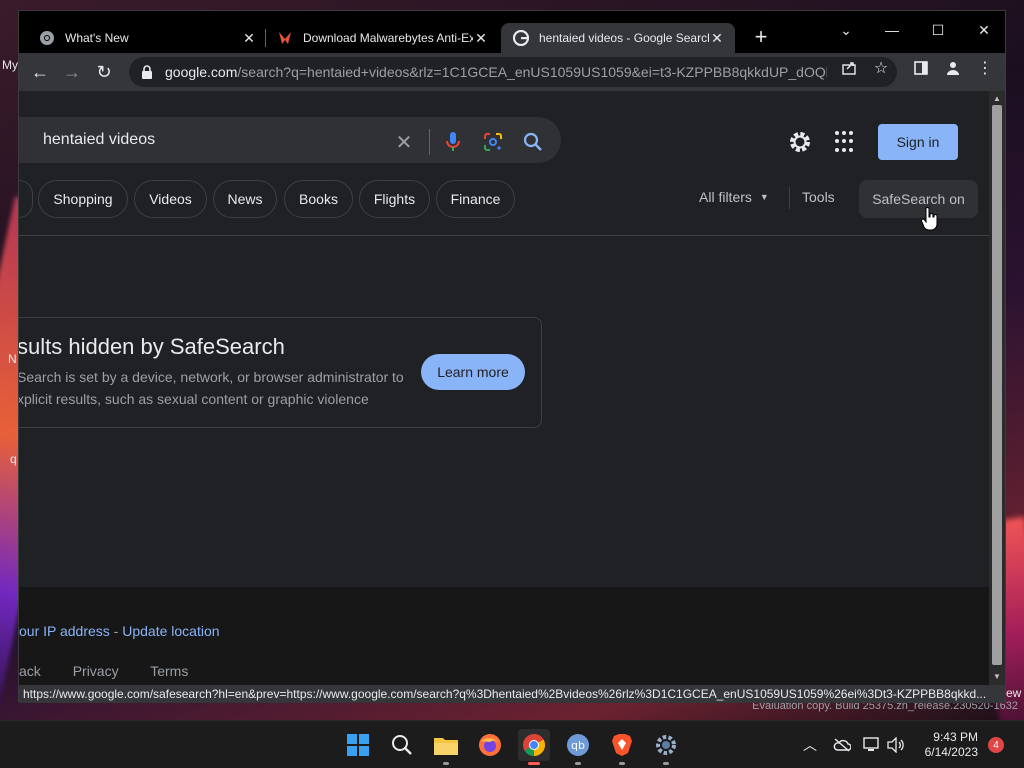 This screenshot has height=768, width=1024. I want to click on settings-icon, so click(666, 747).